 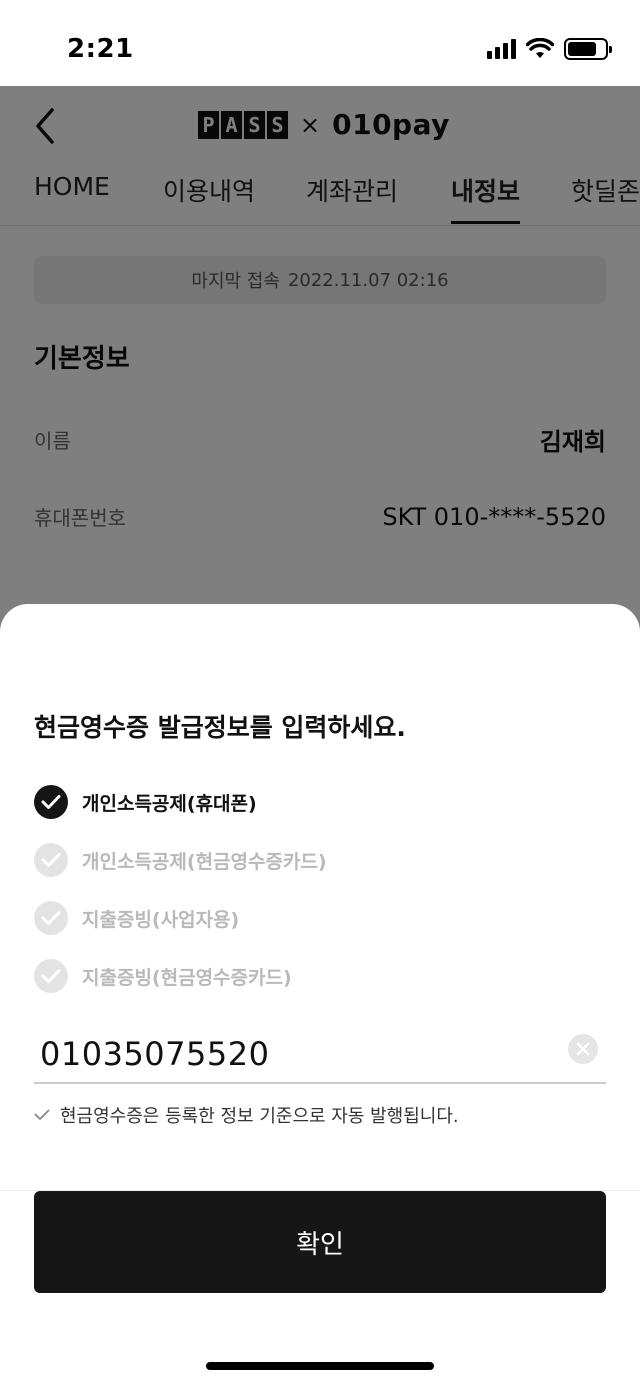 What do you see at coordinates (100, 49) in the screenshot?
I see `status-time: 2:21` at bounding box center [100, 49].